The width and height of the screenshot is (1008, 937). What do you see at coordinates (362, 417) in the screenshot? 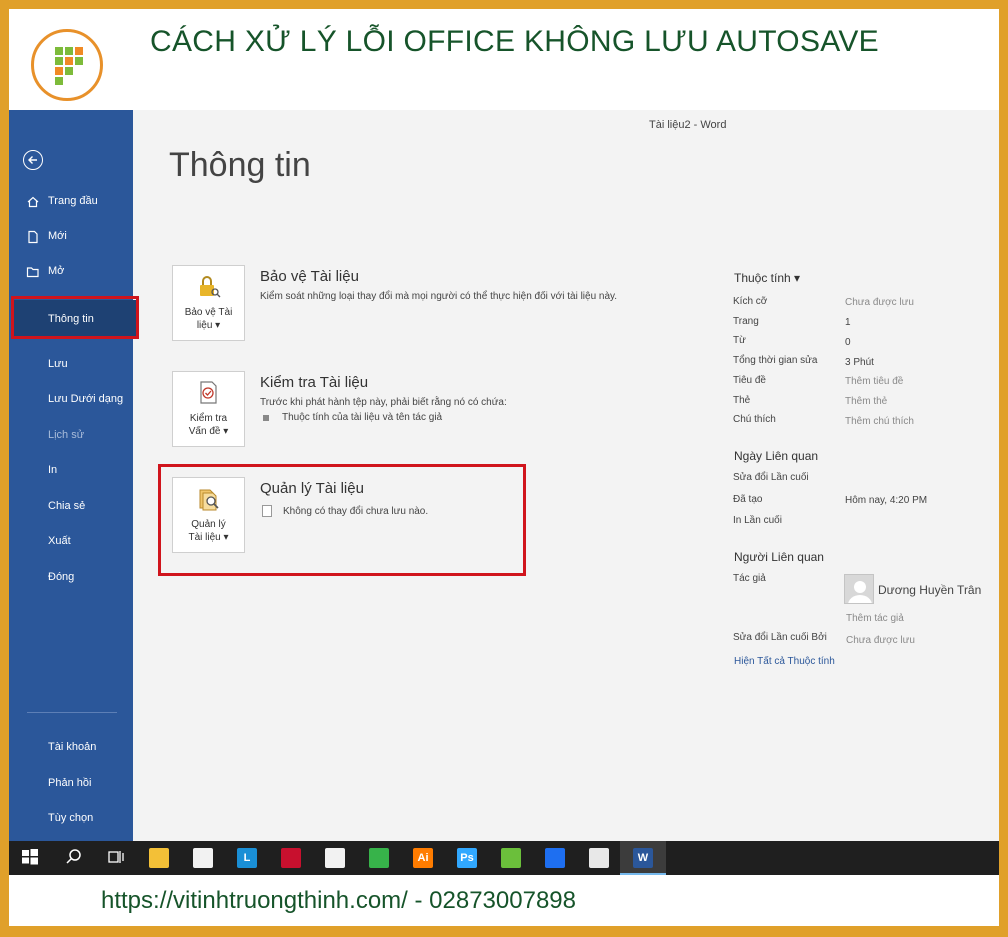
I see `section-bullet: Thuộc tính của tài liệu và tên tác giả` at bounding box center [362, 417].